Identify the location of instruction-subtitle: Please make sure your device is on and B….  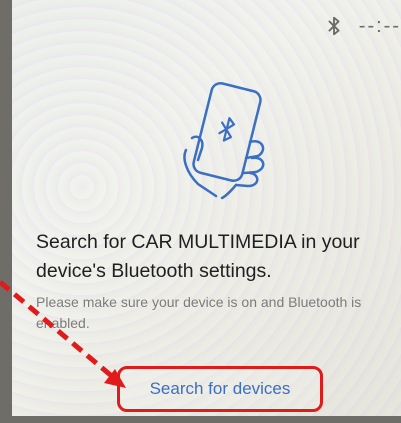
(199, 312).